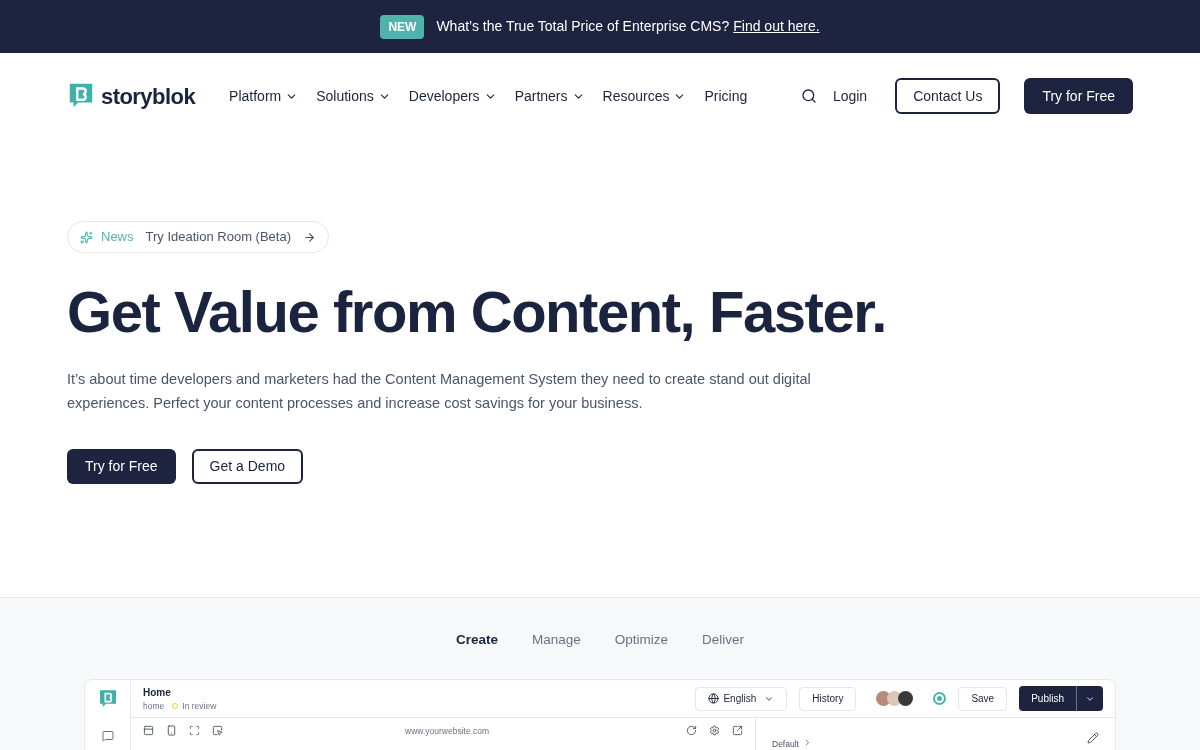 Image resolution: width=1200 pixels, height=750 pixels. What do you see at coordinates (776, 26) in the screenshot?
I see `find-out-link: Find out here.` at bounding box center [776, 26].